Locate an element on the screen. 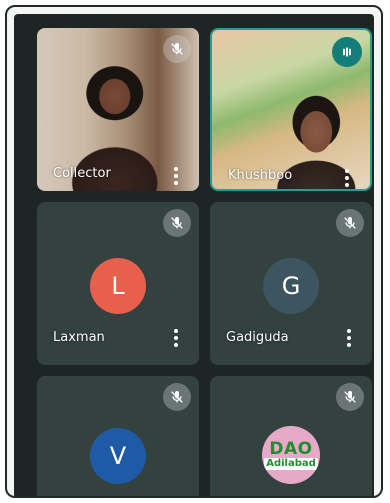 This screenshot has width=390, height=503. participant-tile-gadiguda: G Gadiguda is located at coordinates (291, 283).